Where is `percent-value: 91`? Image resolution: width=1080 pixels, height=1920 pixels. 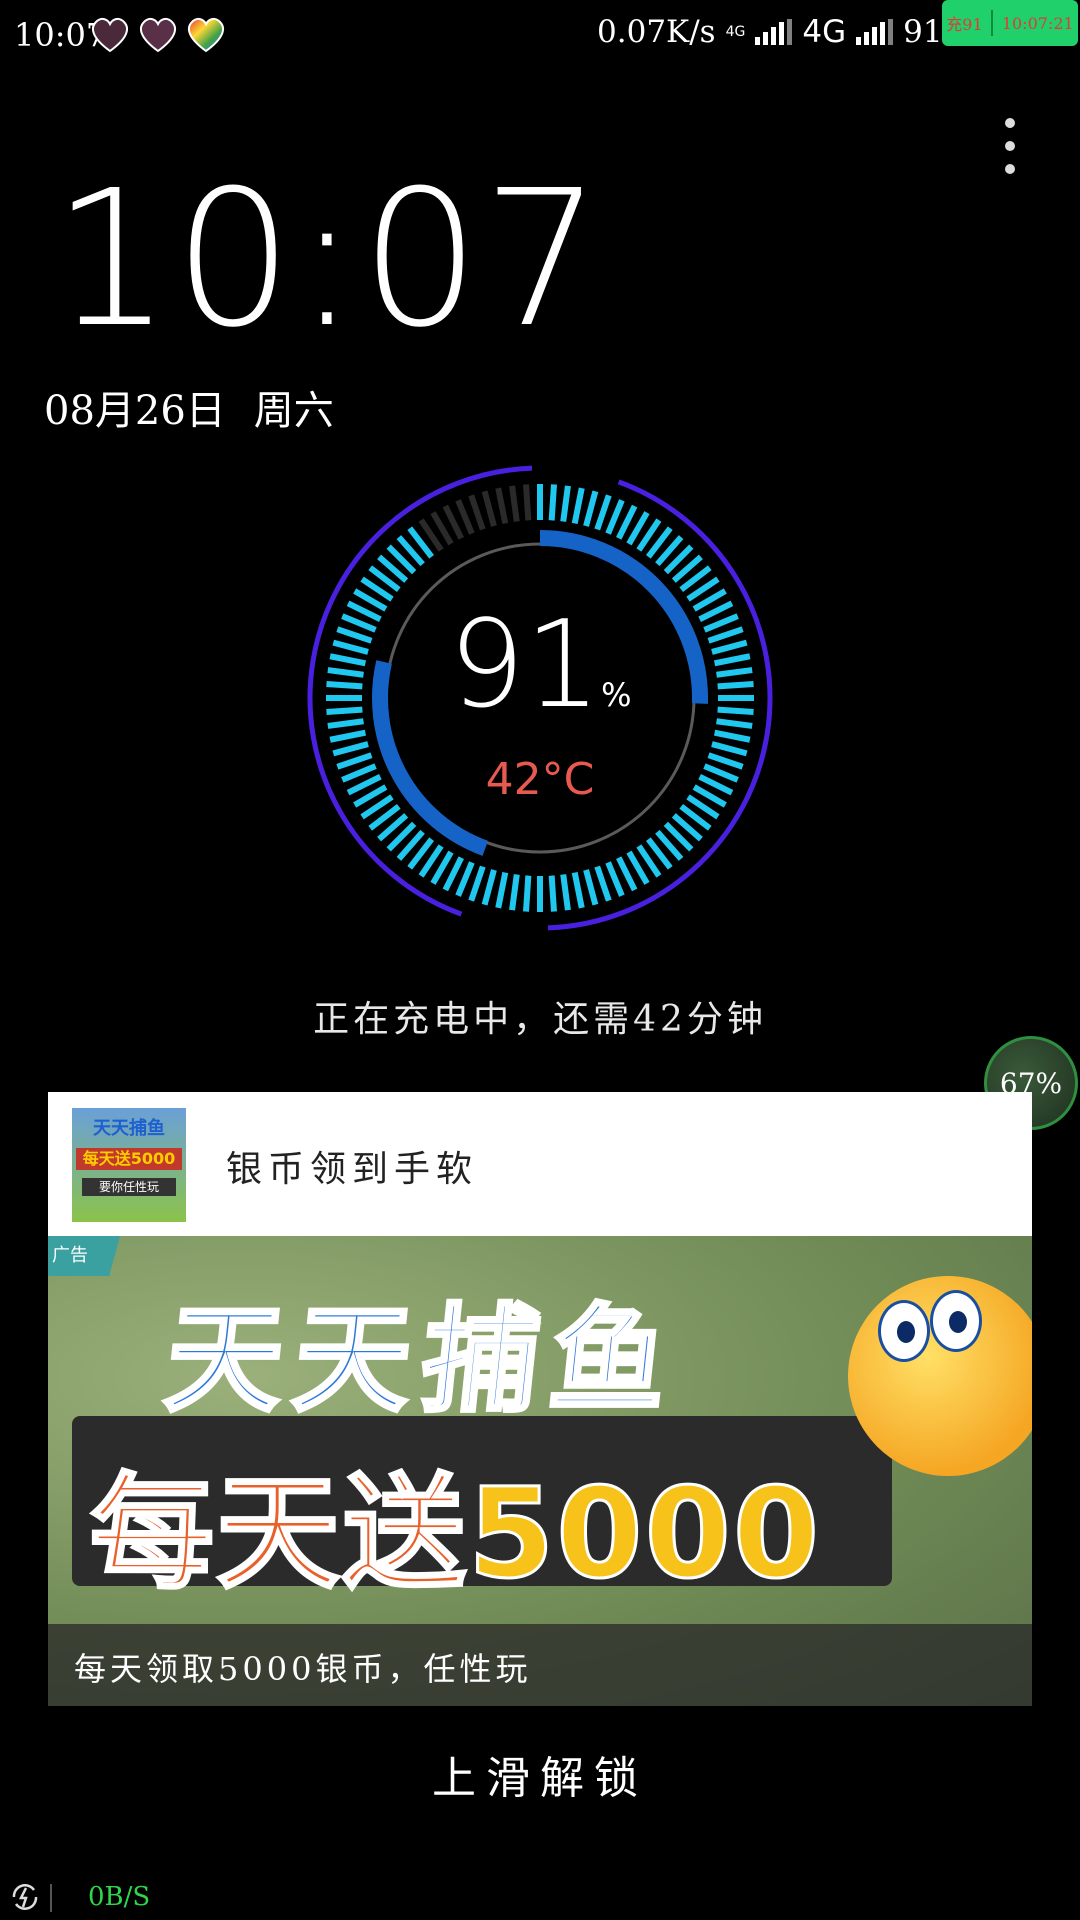
percent-value: 91 is located at coordinates (525, 665).